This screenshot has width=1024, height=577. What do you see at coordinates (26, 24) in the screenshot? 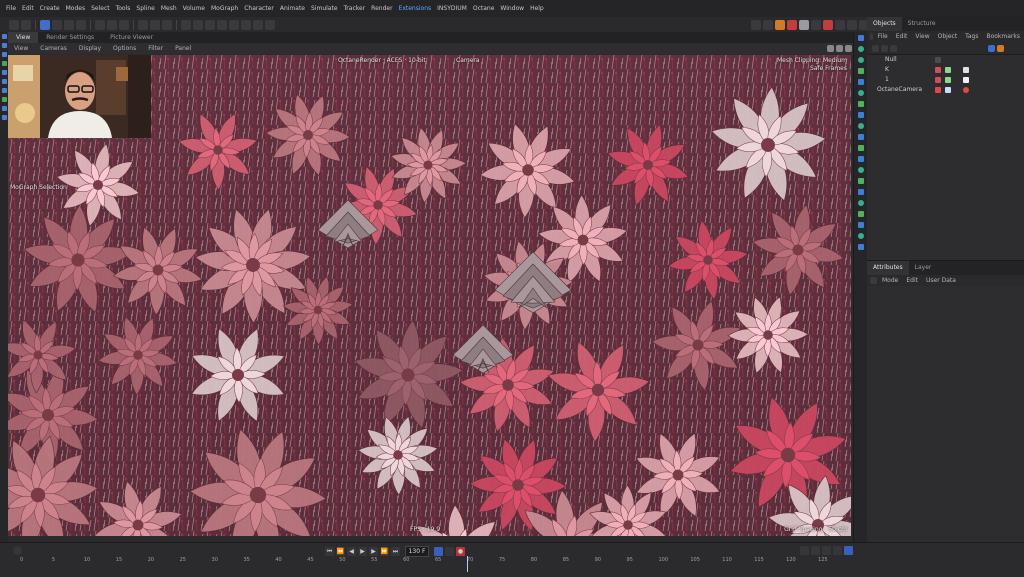
I see `redo-icon` at bounding box center [26, 24].